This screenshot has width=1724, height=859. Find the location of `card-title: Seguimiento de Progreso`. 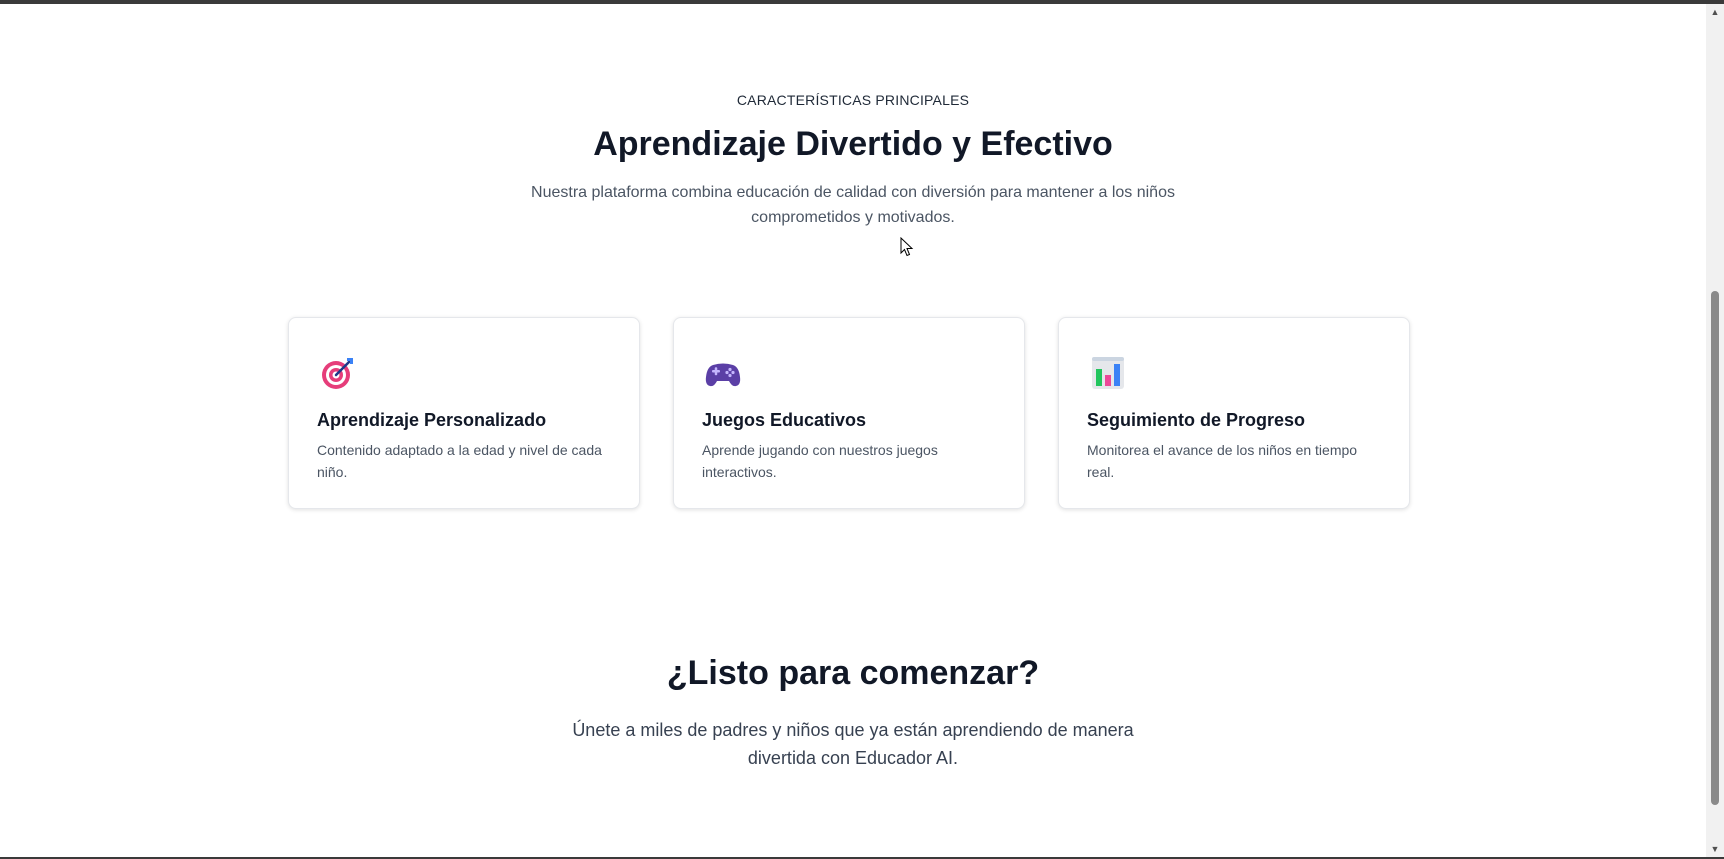

card-title: Seguimiento de Progreso is located at coordinates (1196, 420).